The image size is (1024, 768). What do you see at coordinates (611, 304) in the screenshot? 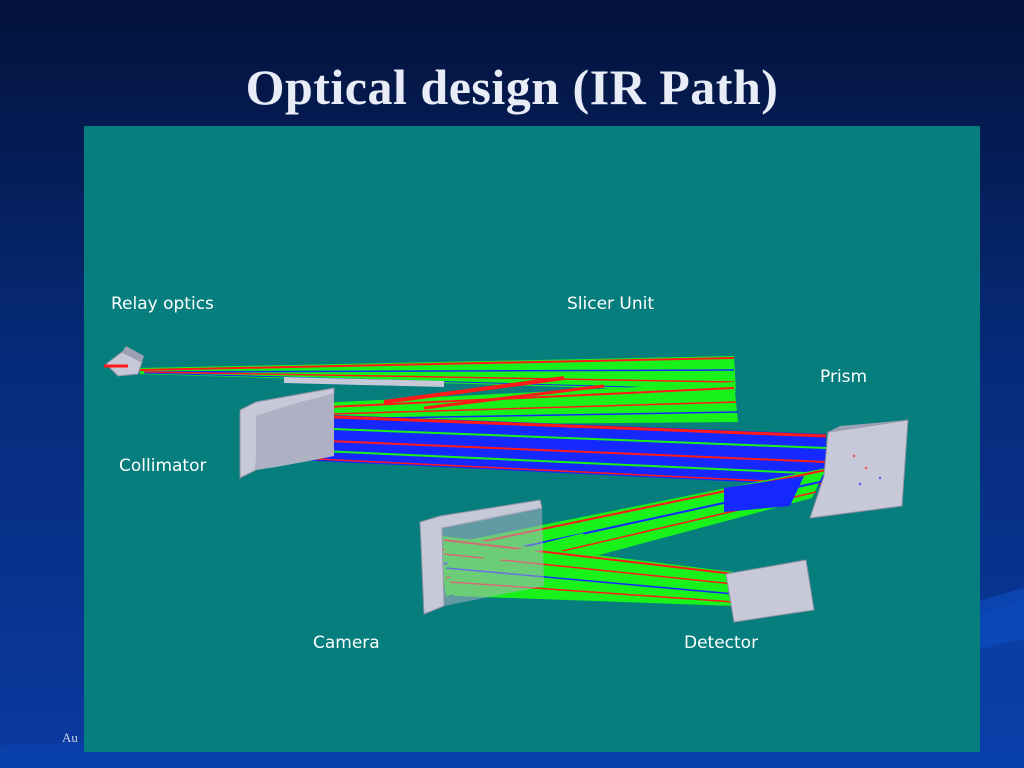
I see `label-slicer-unit: Slicer Unit` at bounding box center [611, 304].